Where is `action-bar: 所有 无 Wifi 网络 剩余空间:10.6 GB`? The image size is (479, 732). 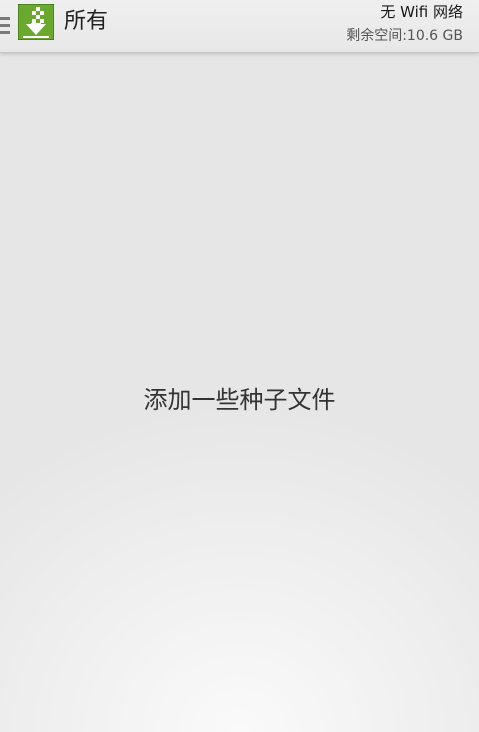
action-bar: 所有 无 Wifi 网络 剩余空间:10.6 GB is located at coordinates (239, 26).